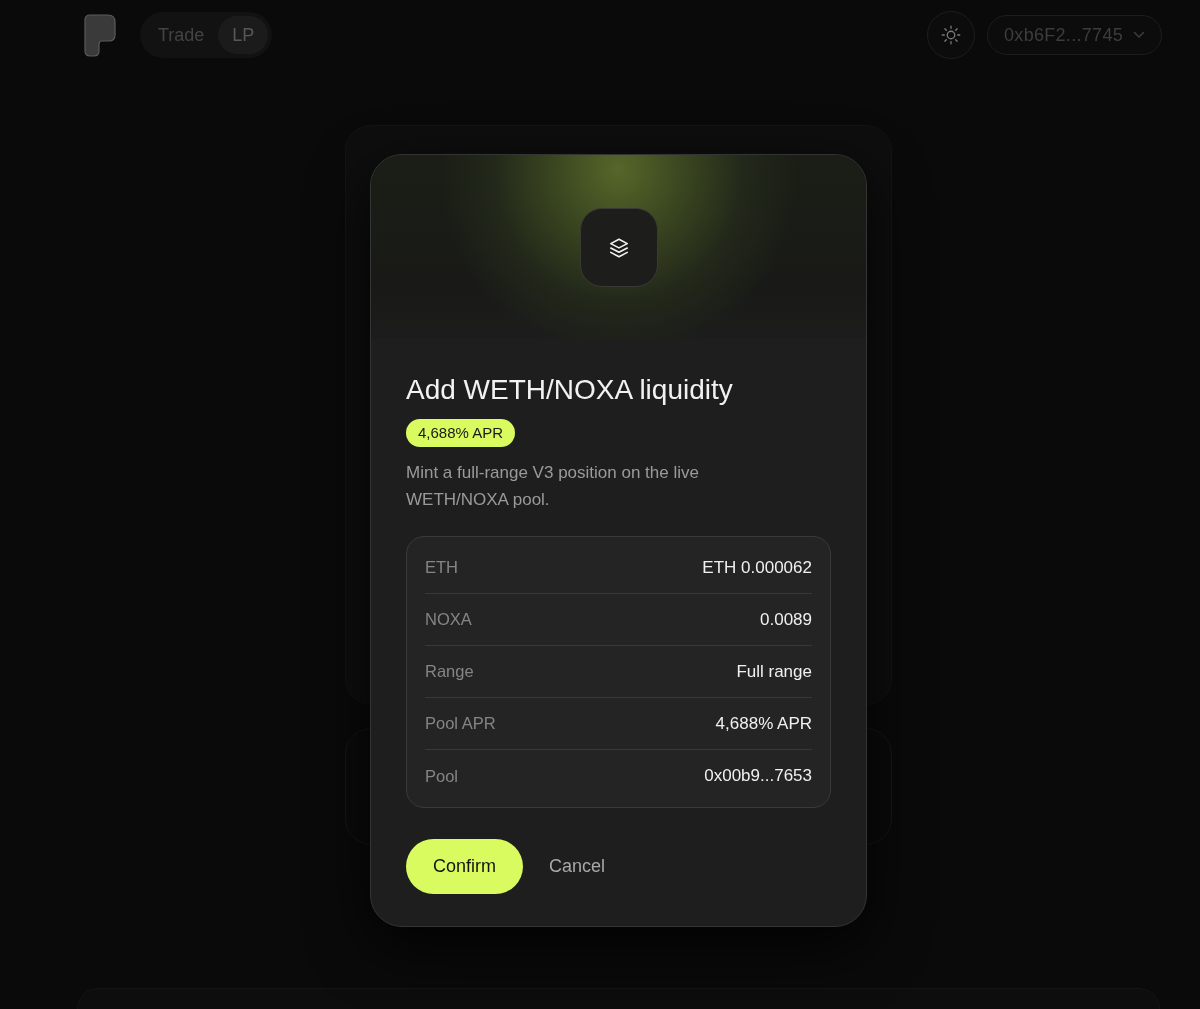 Image resolution: width=1200 pixels, height=1009 pixels. Describe the element at coordinates (464, 866) in the screenshot. I see `confirm-button: Confirm` at that location.